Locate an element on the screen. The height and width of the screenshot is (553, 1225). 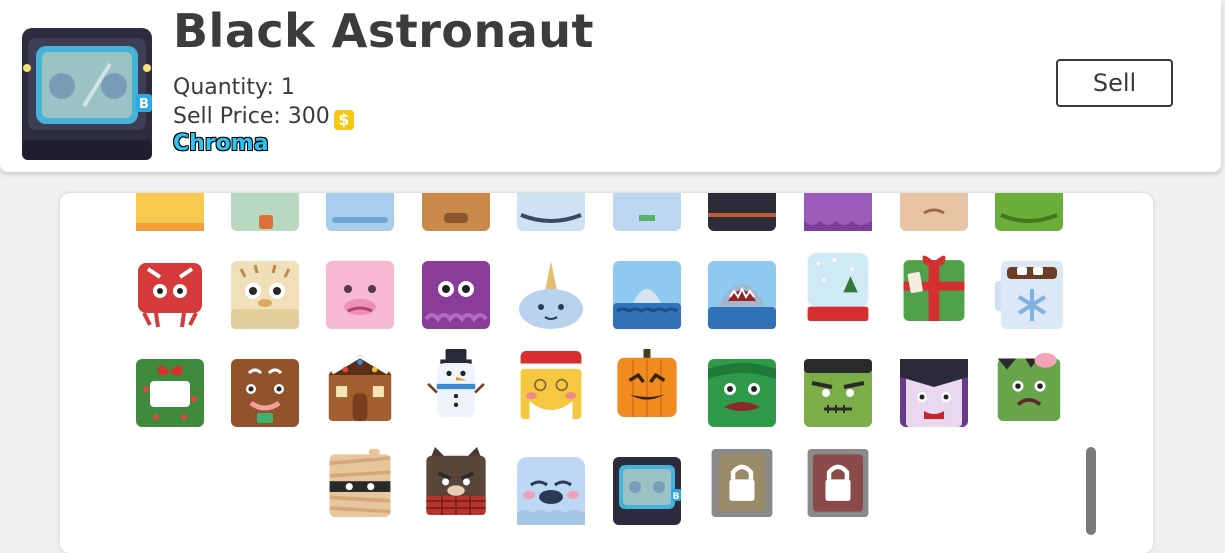
partial-tan-blook is located at coordinates (934, 212).